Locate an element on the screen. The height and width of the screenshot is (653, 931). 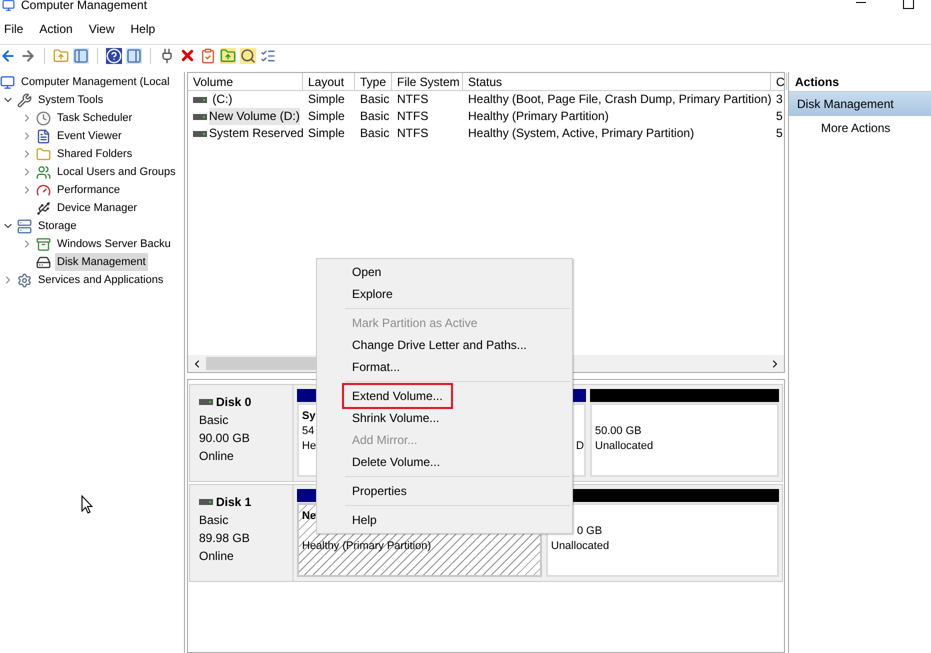
window-title: Computer Management is located at coordinates (84, 5).